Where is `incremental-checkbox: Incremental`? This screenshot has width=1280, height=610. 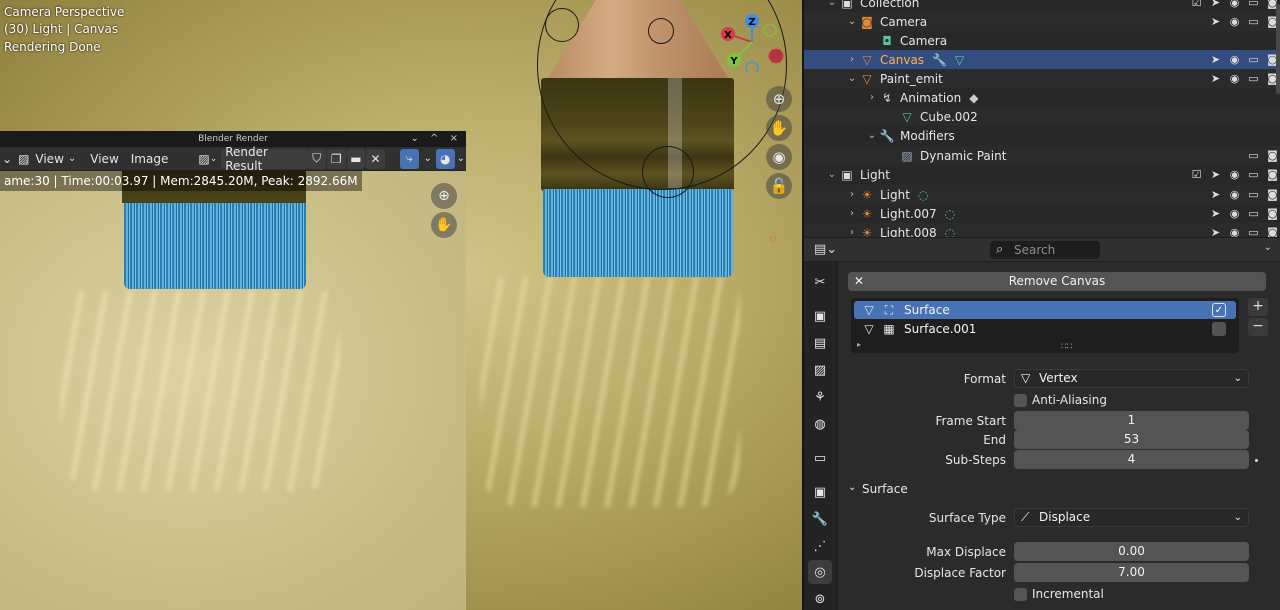 incremental-checkbox: Incremental is located at coordinates (1059, 594).